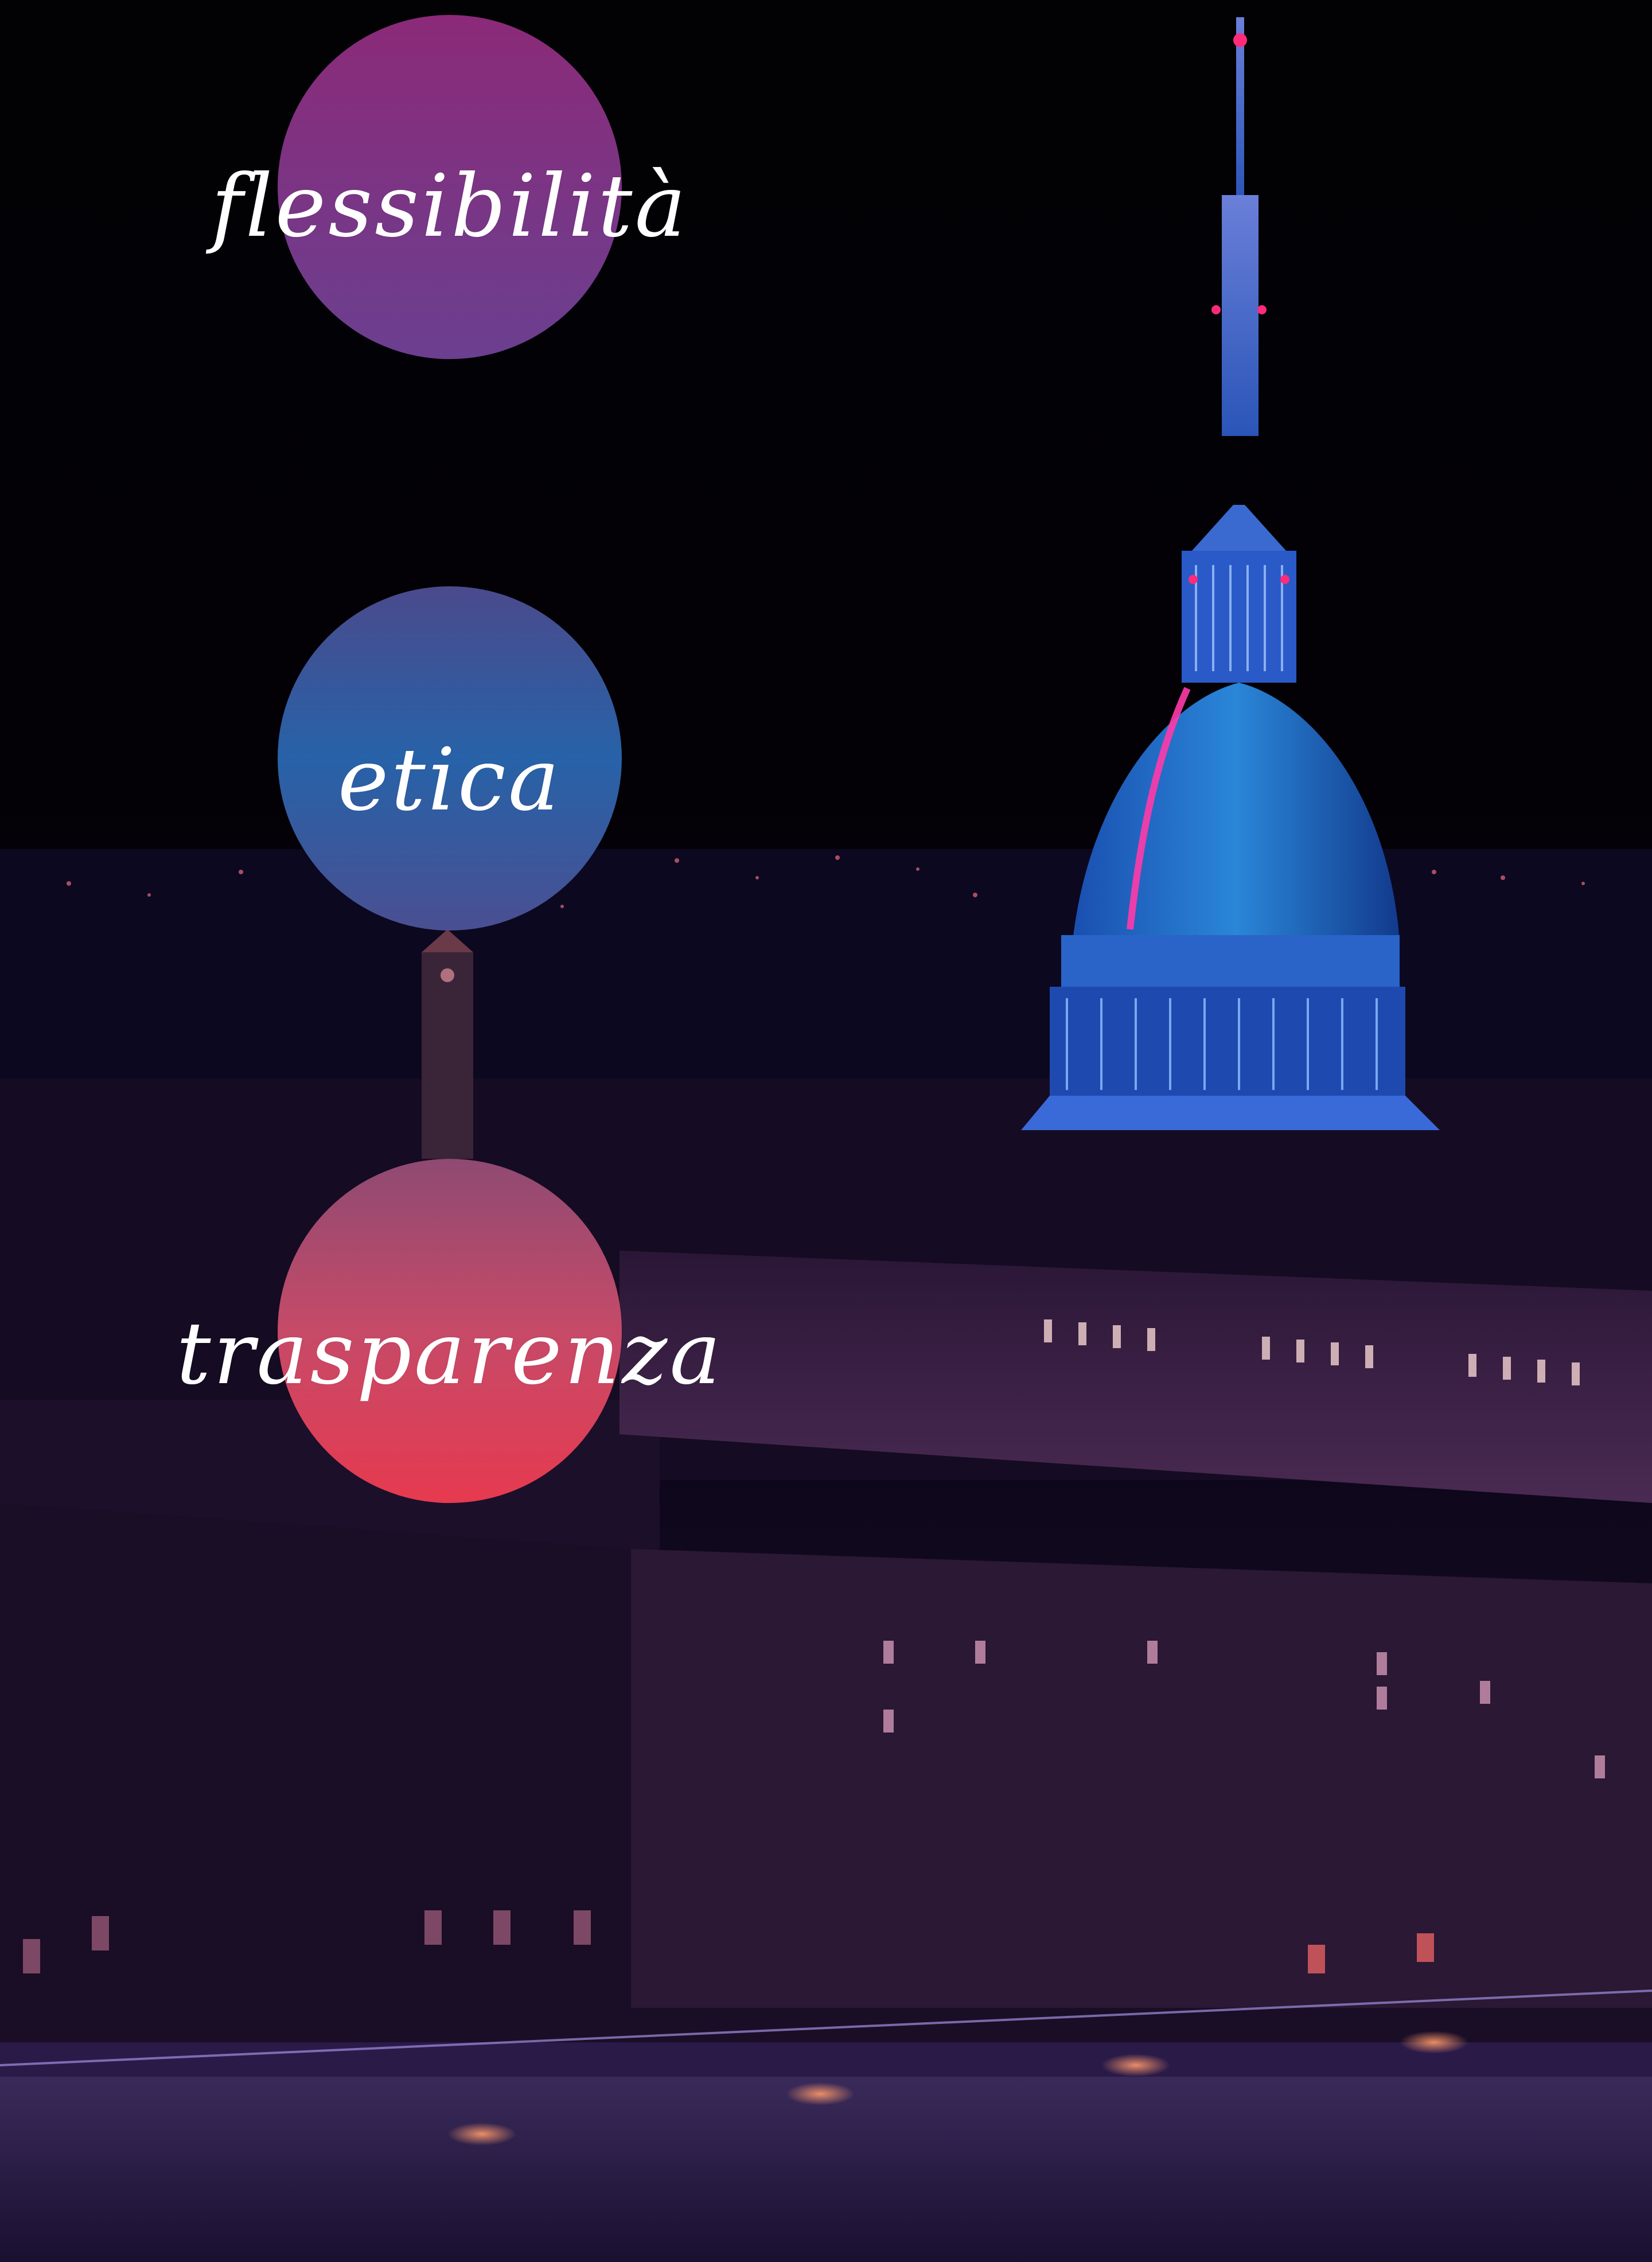  What do you see at coordinates (1230, 573) in the screenshot?
I see `mole-antonelliana` at bounding box center [1230, 573].